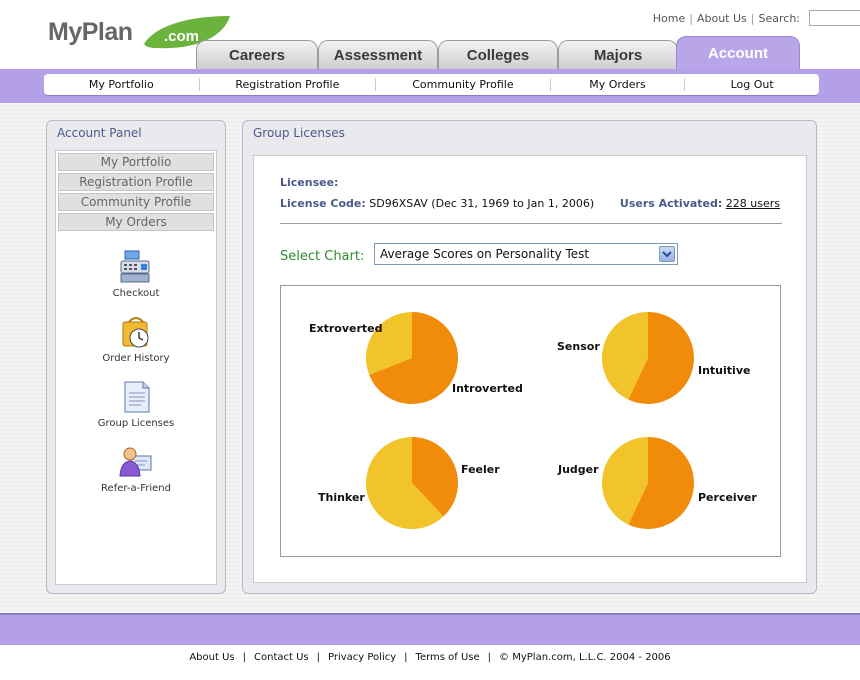  Describe the element at coordinates (136, 488) in the screenshot. I see `refer-a-friend-label: Refer-a-Friend` at that location.